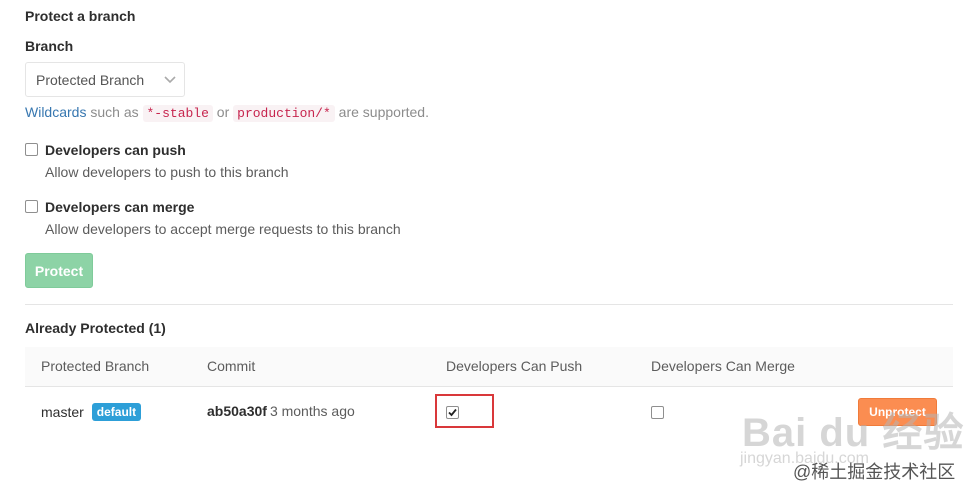 This screenshot has width=969, height=496. I want to click on chevron-down-icon, so click(170, 80).